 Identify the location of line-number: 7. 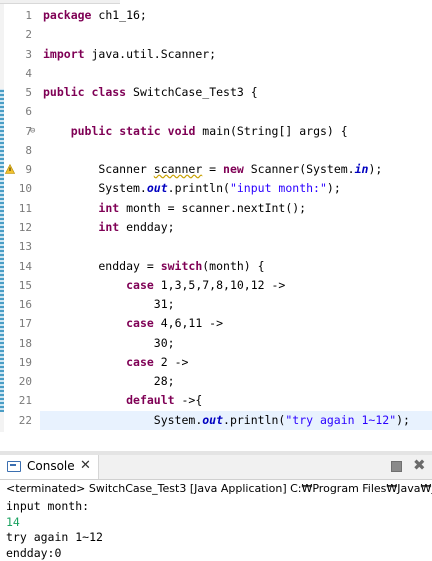
(28, 131).